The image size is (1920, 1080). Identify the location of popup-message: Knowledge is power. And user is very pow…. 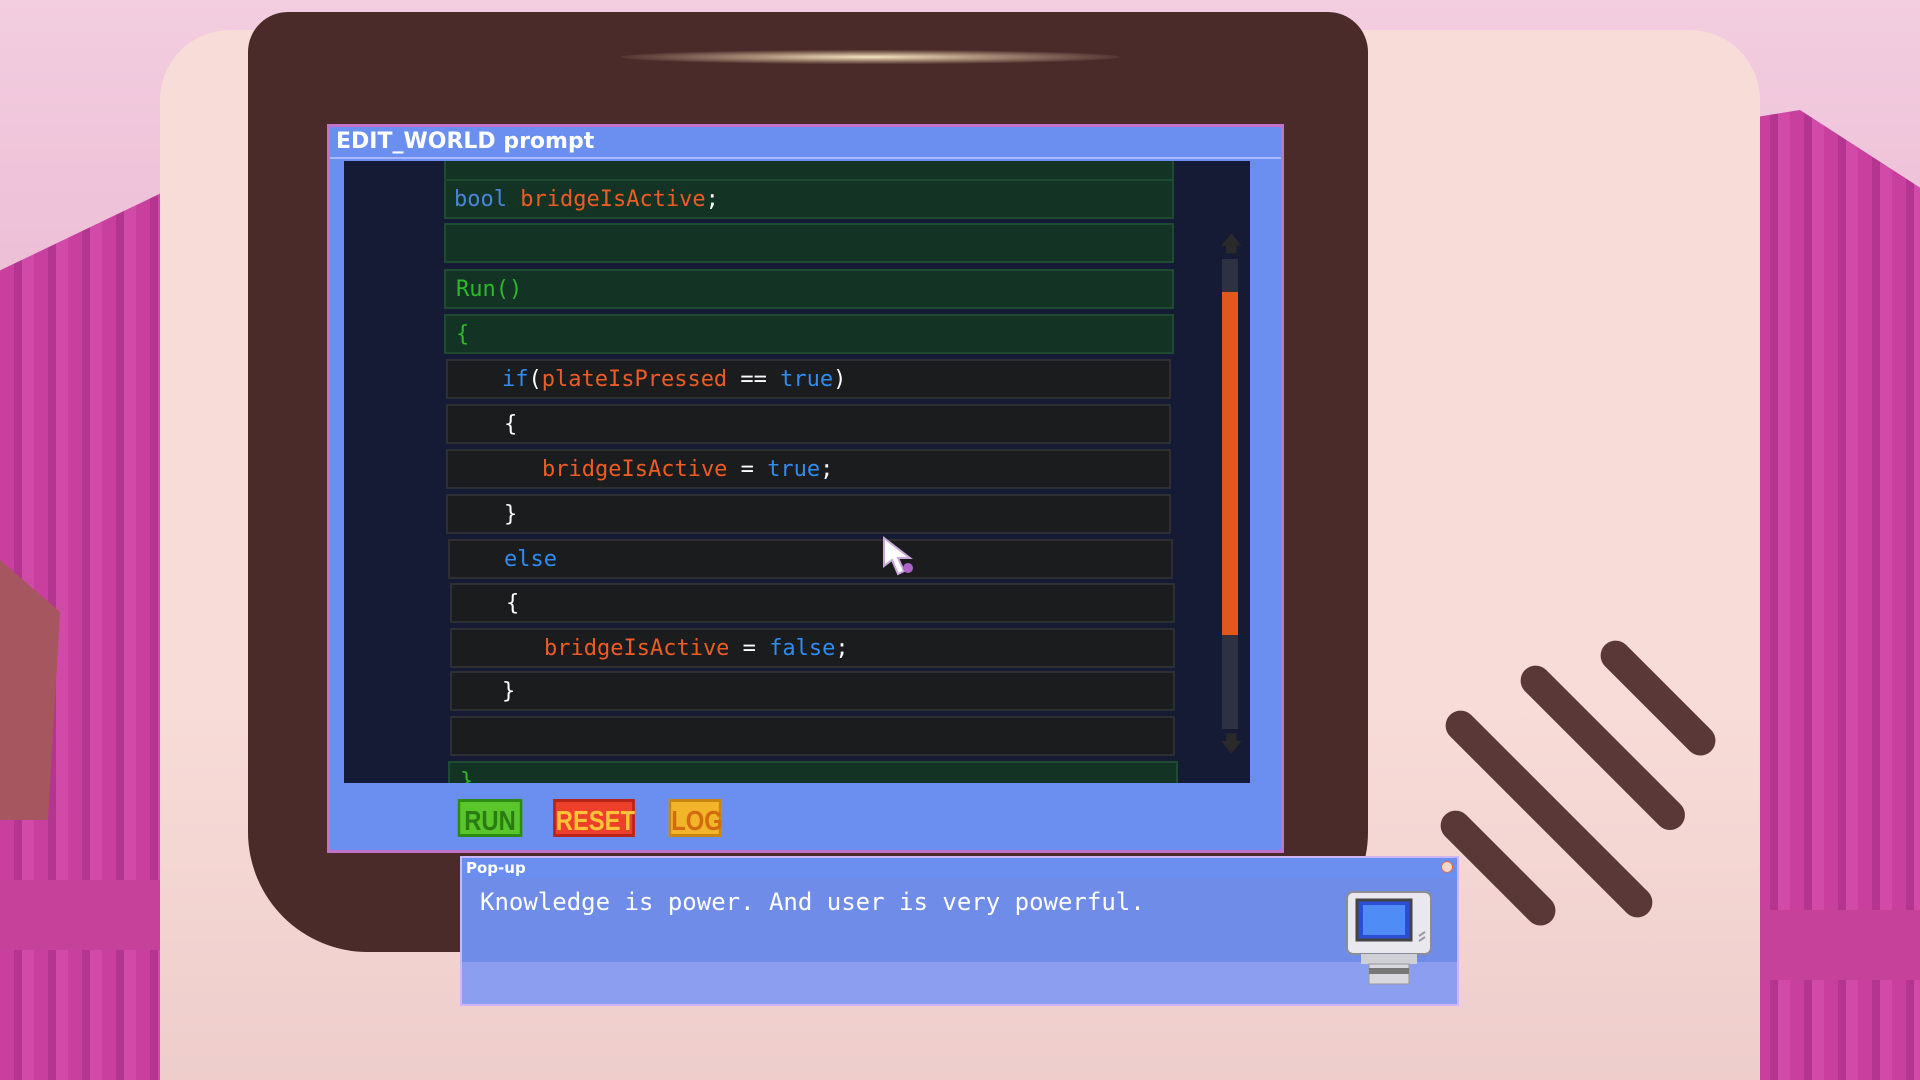
(812, 902).